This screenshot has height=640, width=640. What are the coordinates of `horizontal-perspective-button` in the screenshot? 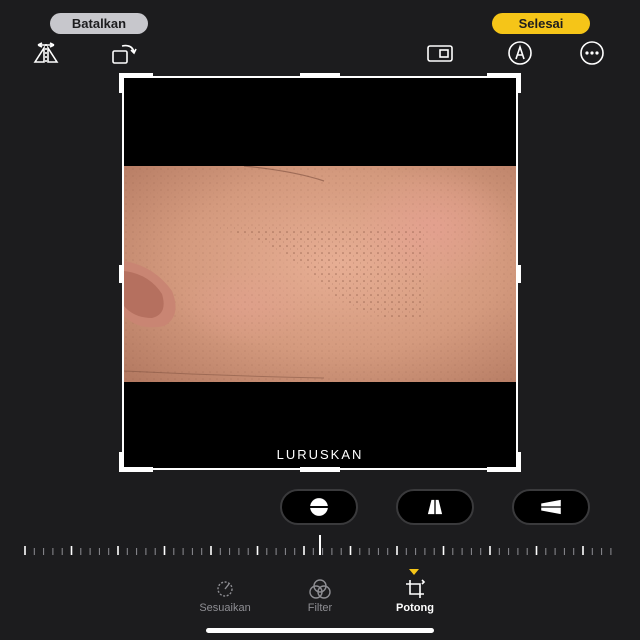 It's located at (551, 507).